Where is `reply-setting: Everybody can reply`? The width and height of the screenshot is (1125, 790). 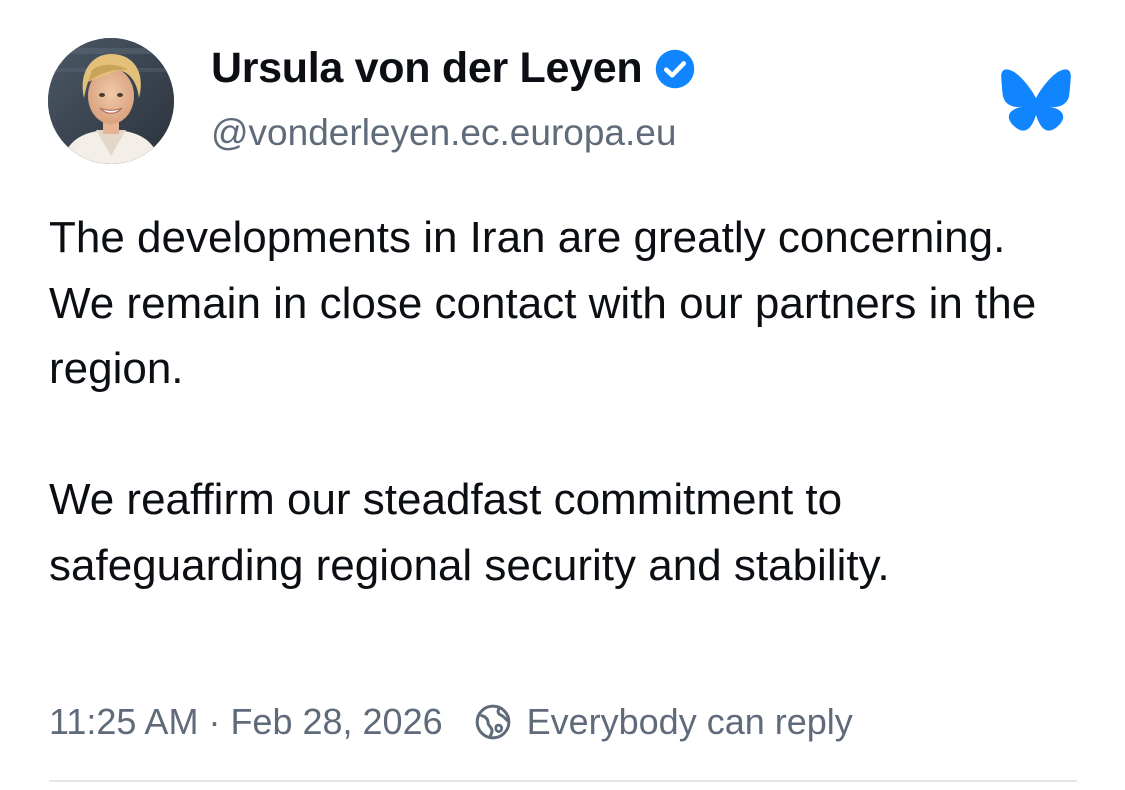
reply-setting: Everybody can reply is located at coordinates (663, 722).